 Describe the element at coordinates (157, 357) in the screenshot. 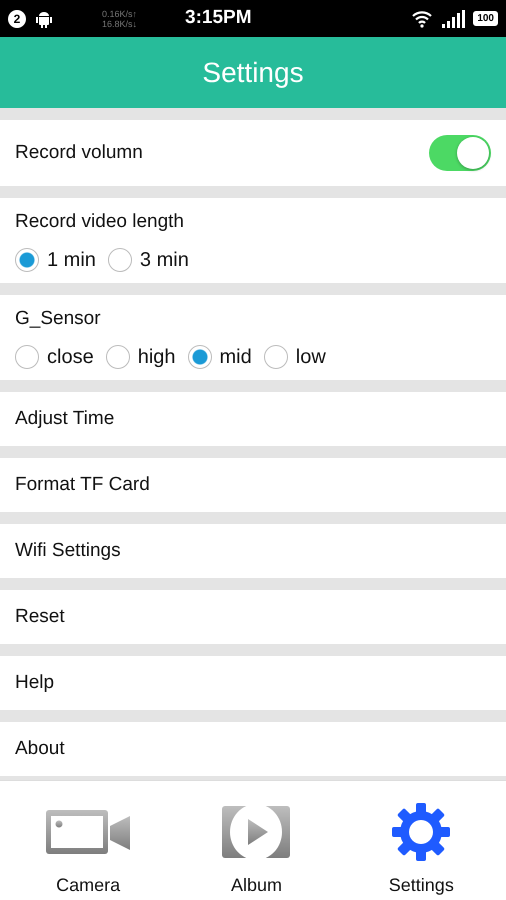

I see `option-label: high` at that location.